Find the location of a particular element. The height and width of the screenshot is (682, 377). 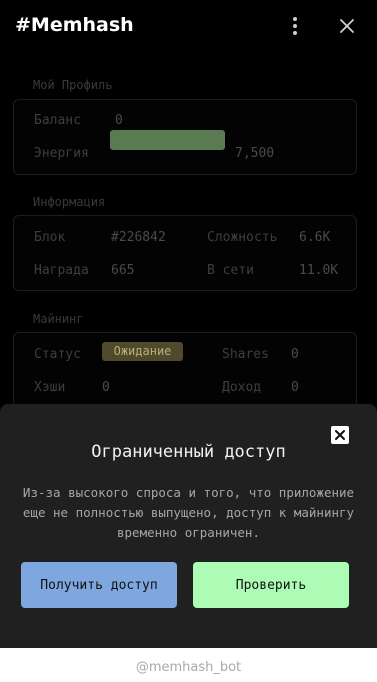

energy-value: 7,500 is located at coordinates (255, 153).